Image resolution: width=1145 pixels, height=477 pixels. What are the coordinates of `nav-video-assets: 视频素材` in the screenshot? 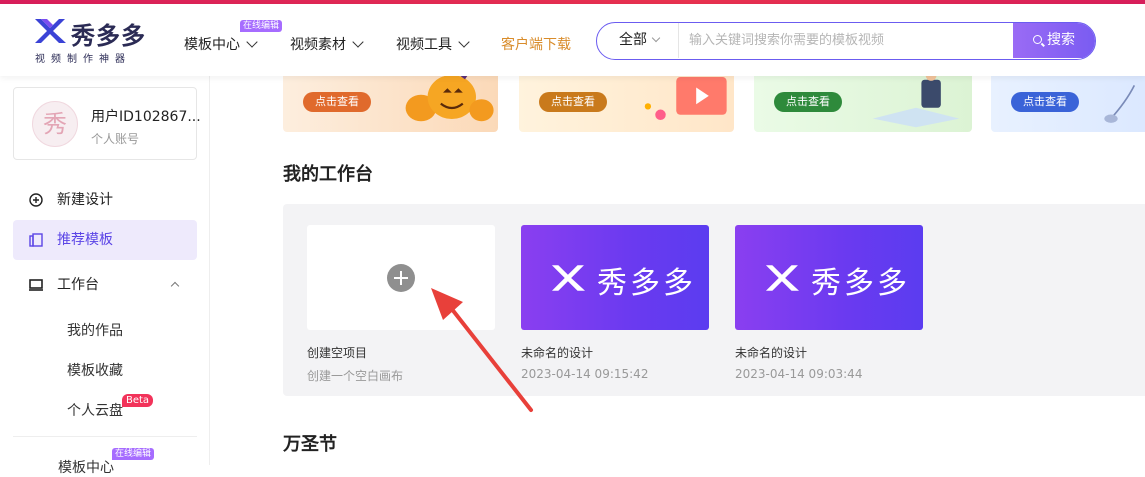 It's located at (327, 44).